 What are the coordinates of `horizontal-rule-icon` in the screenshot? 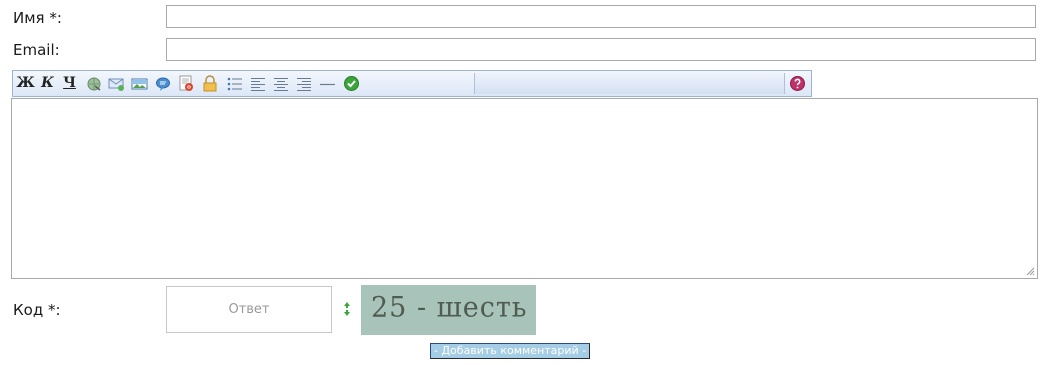 It's located at (327, 83).